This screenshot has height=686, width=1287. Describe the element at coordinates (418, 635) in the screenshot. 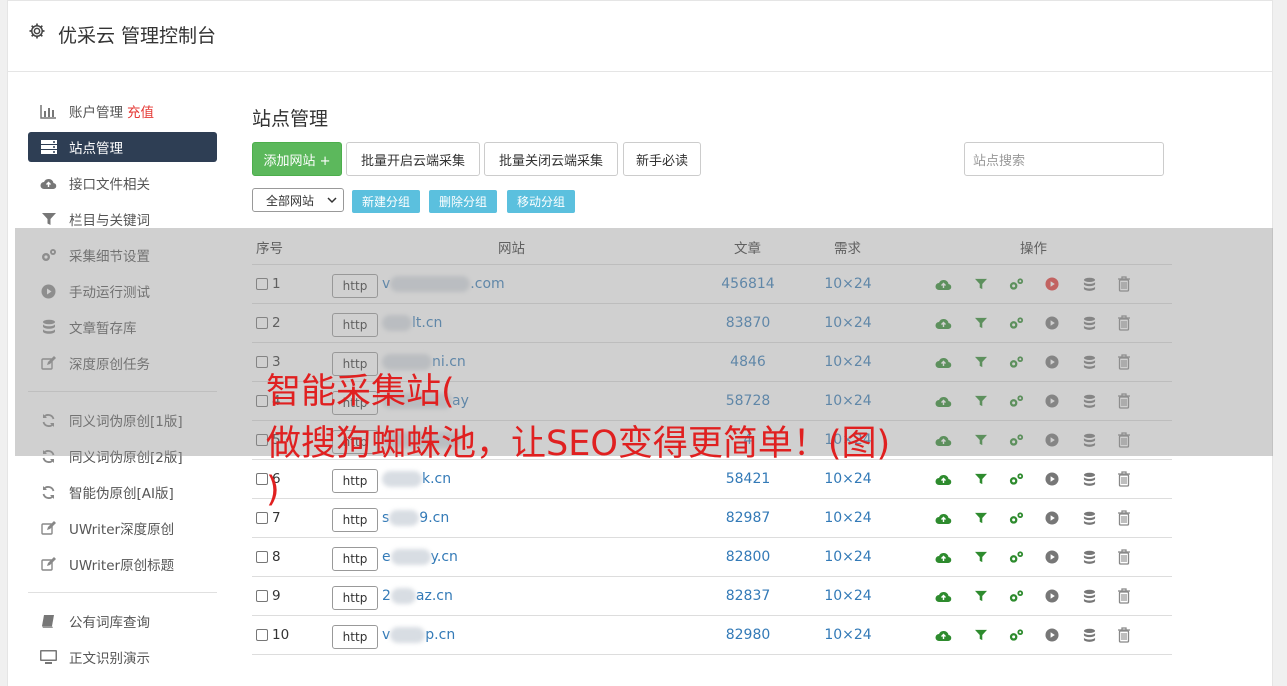

I see `site-domain: v p.cn` at that location.